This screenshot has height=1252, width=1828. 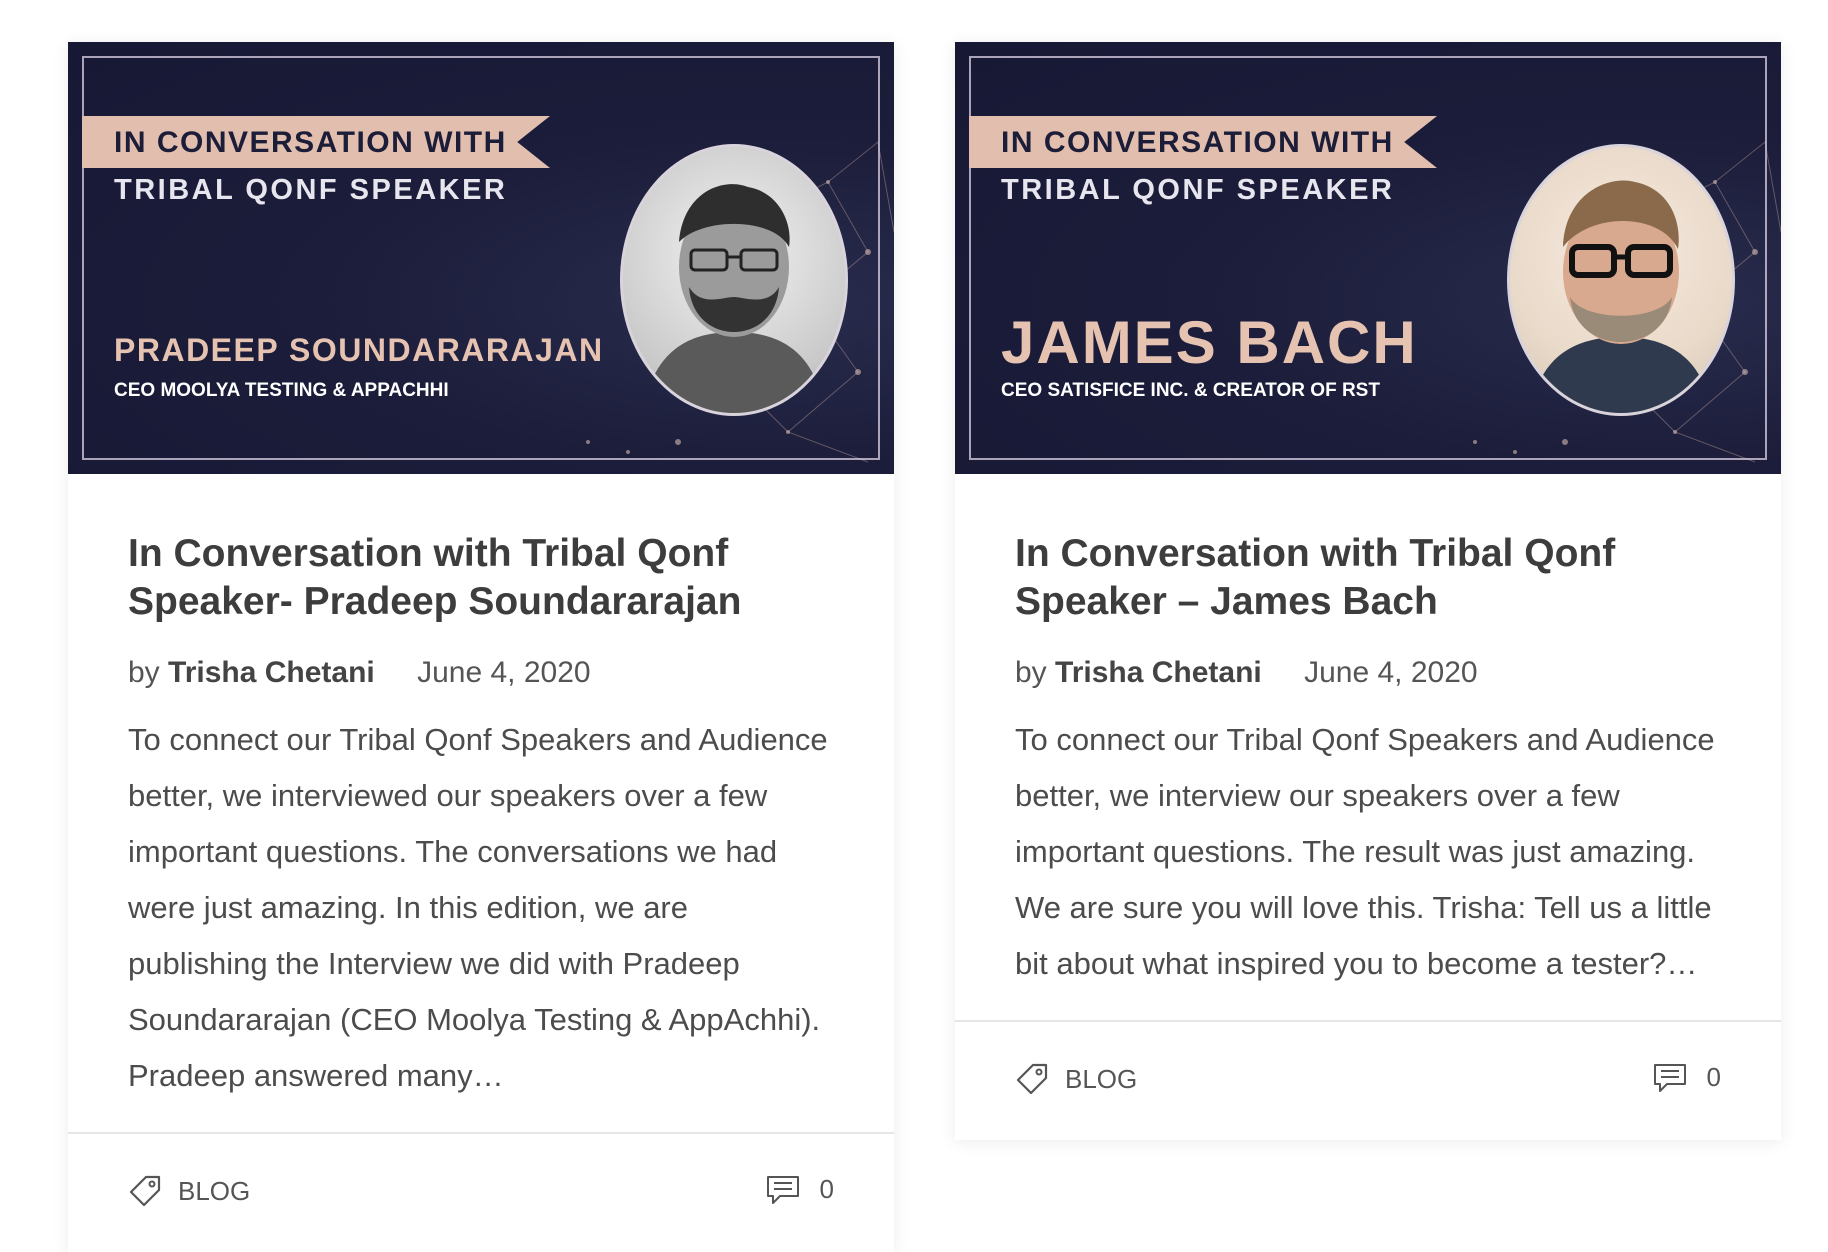 What do you see at coordinates (281, 390) in the screenshot?
I see `banner-speaker-role: CEO MOOLYA TESTING & APPACHHI` at bounding box center [281, 390].